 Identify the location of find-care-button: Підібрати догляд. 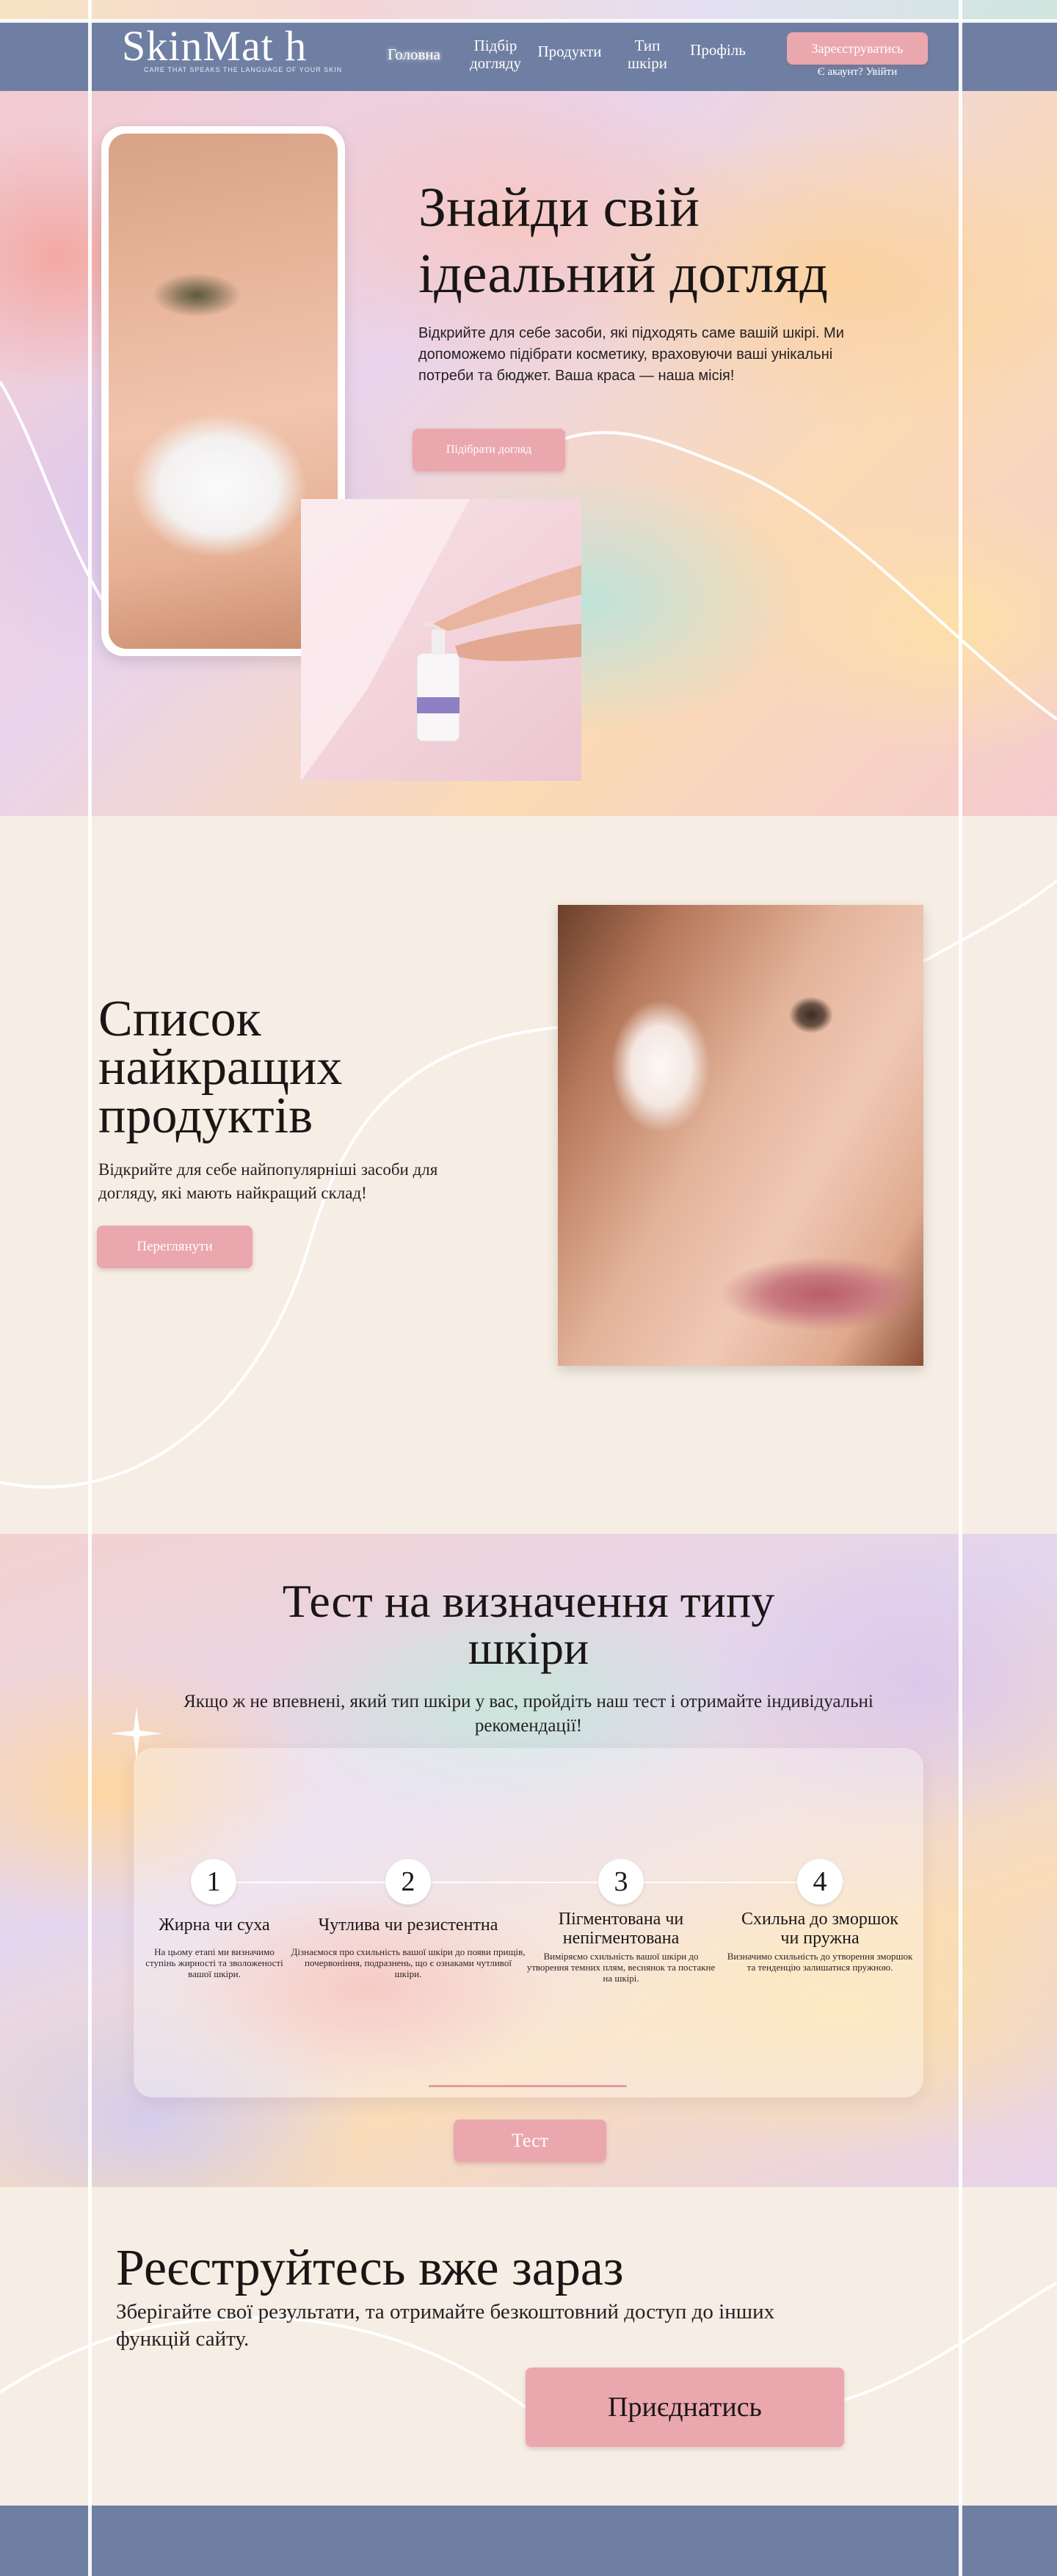
(489, 450).